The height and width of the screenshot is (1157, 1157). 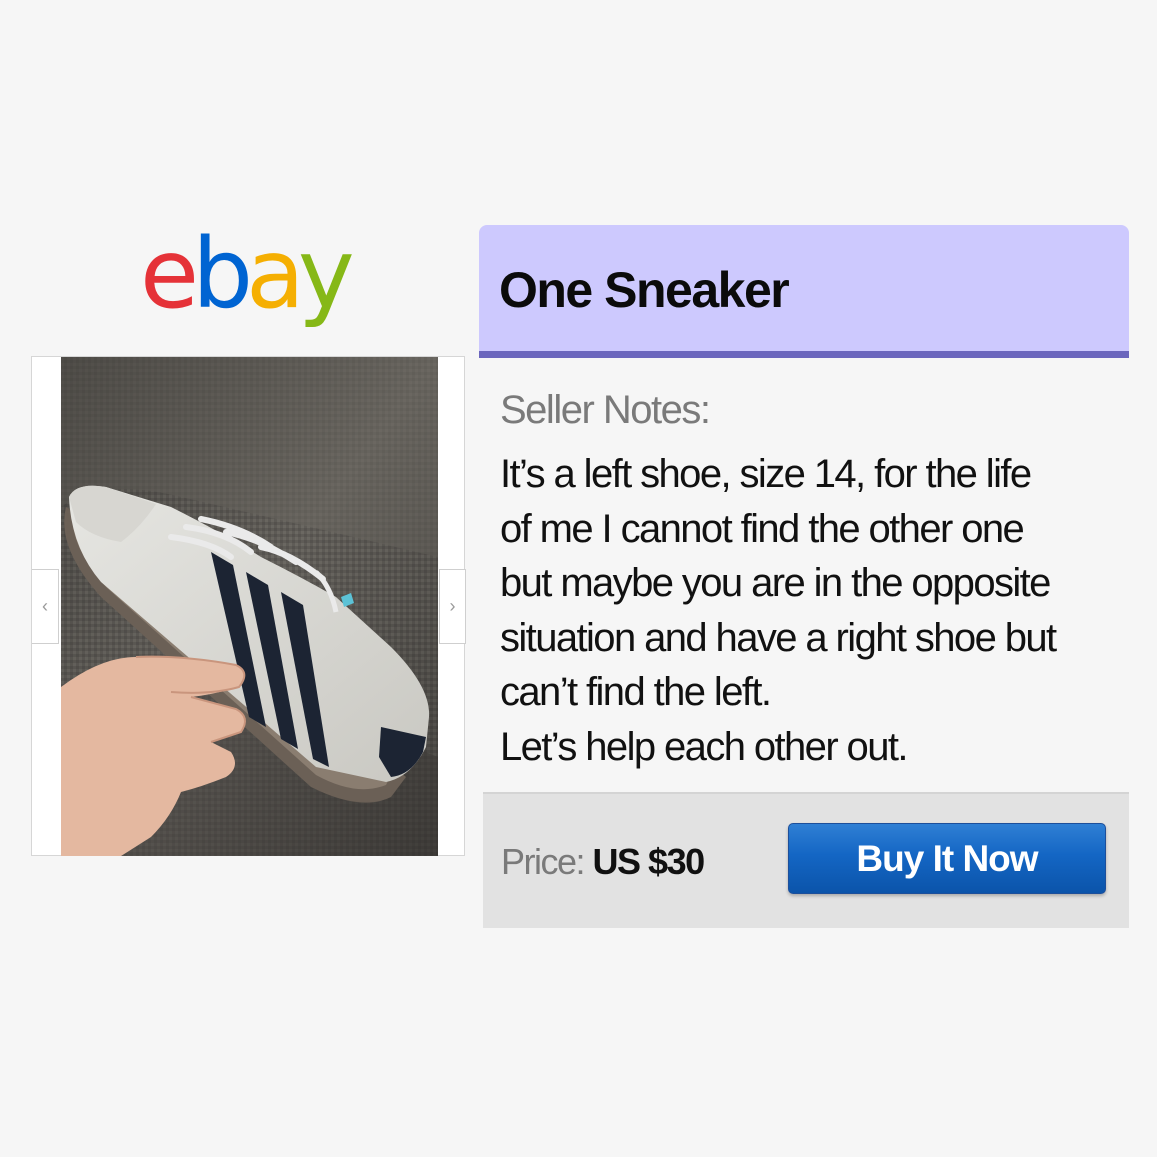 I want to click on logo-letter-e: e, so click(x=169, y=274).